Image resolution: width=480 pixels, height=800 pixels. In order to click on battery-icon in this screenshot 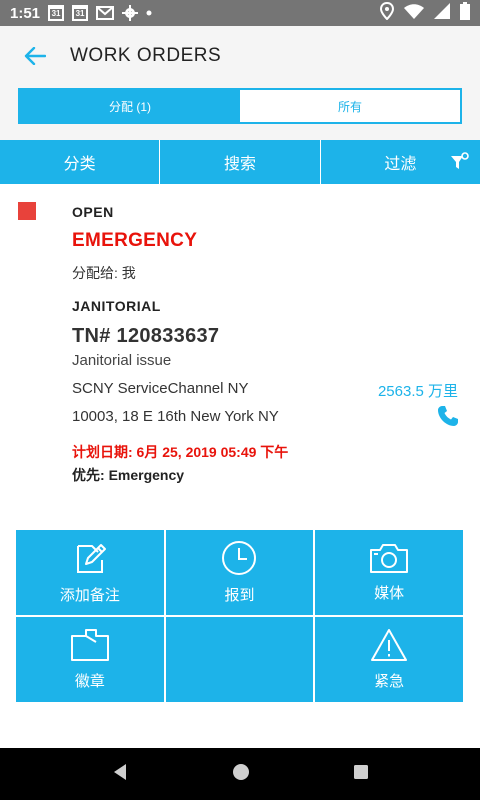, I will do `click(465, 13)`.